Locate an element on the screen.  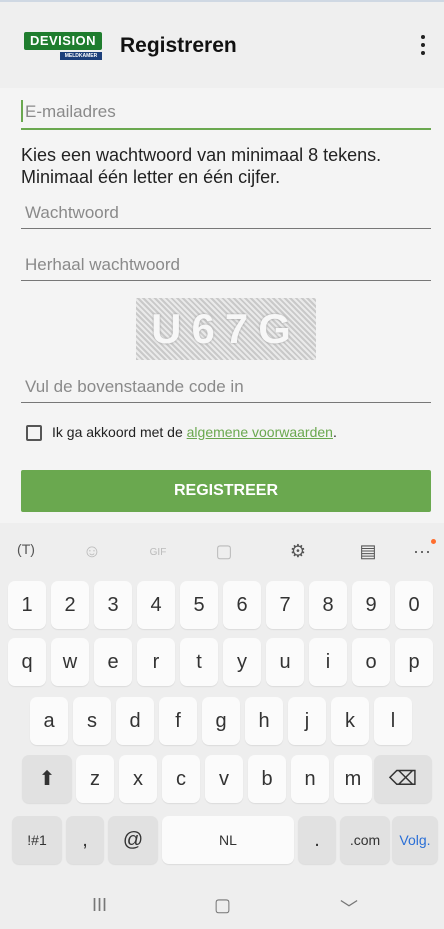
terms-checkbox is located at coordinates (34, 433).